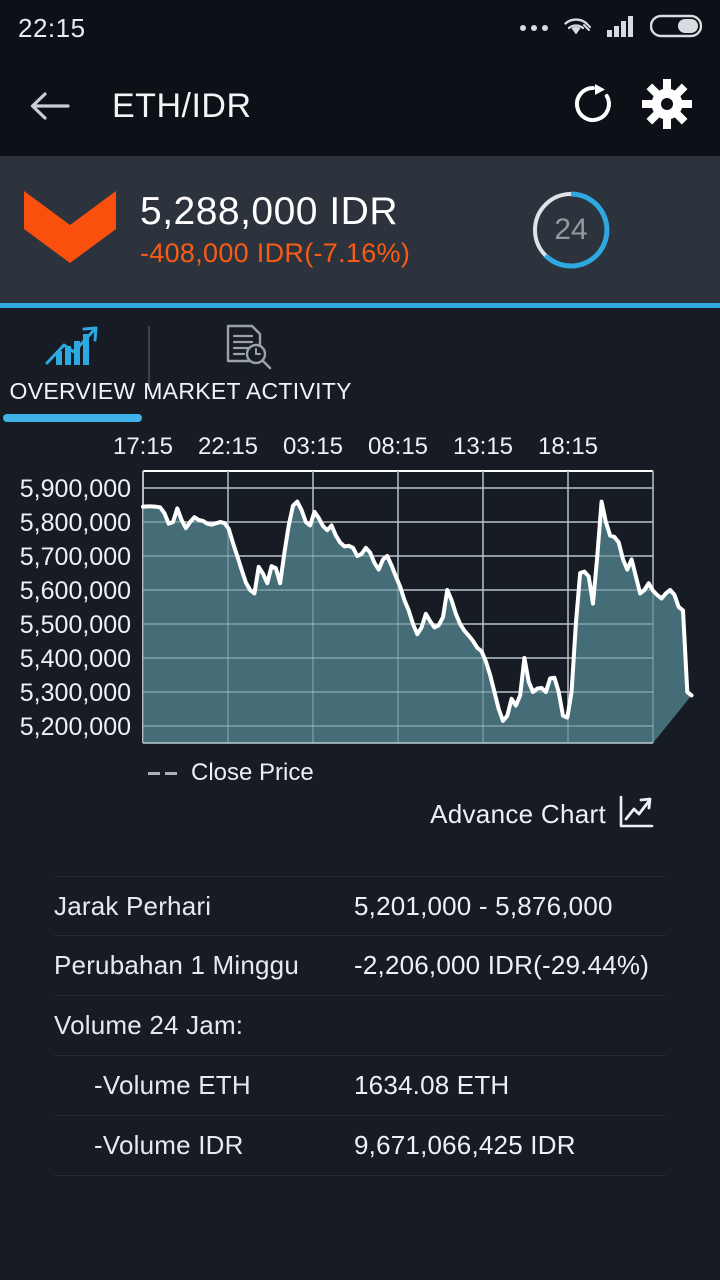  I want to click on advance-chart-label: Advance Chart, so click(518, 814).